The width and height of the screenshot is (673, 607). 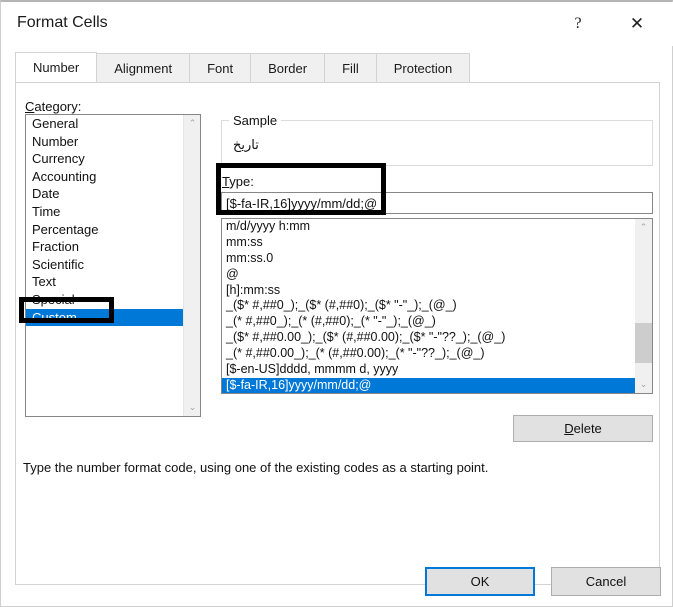 I want to click on type-label-rest: ype:, so click(x=241, y=181).